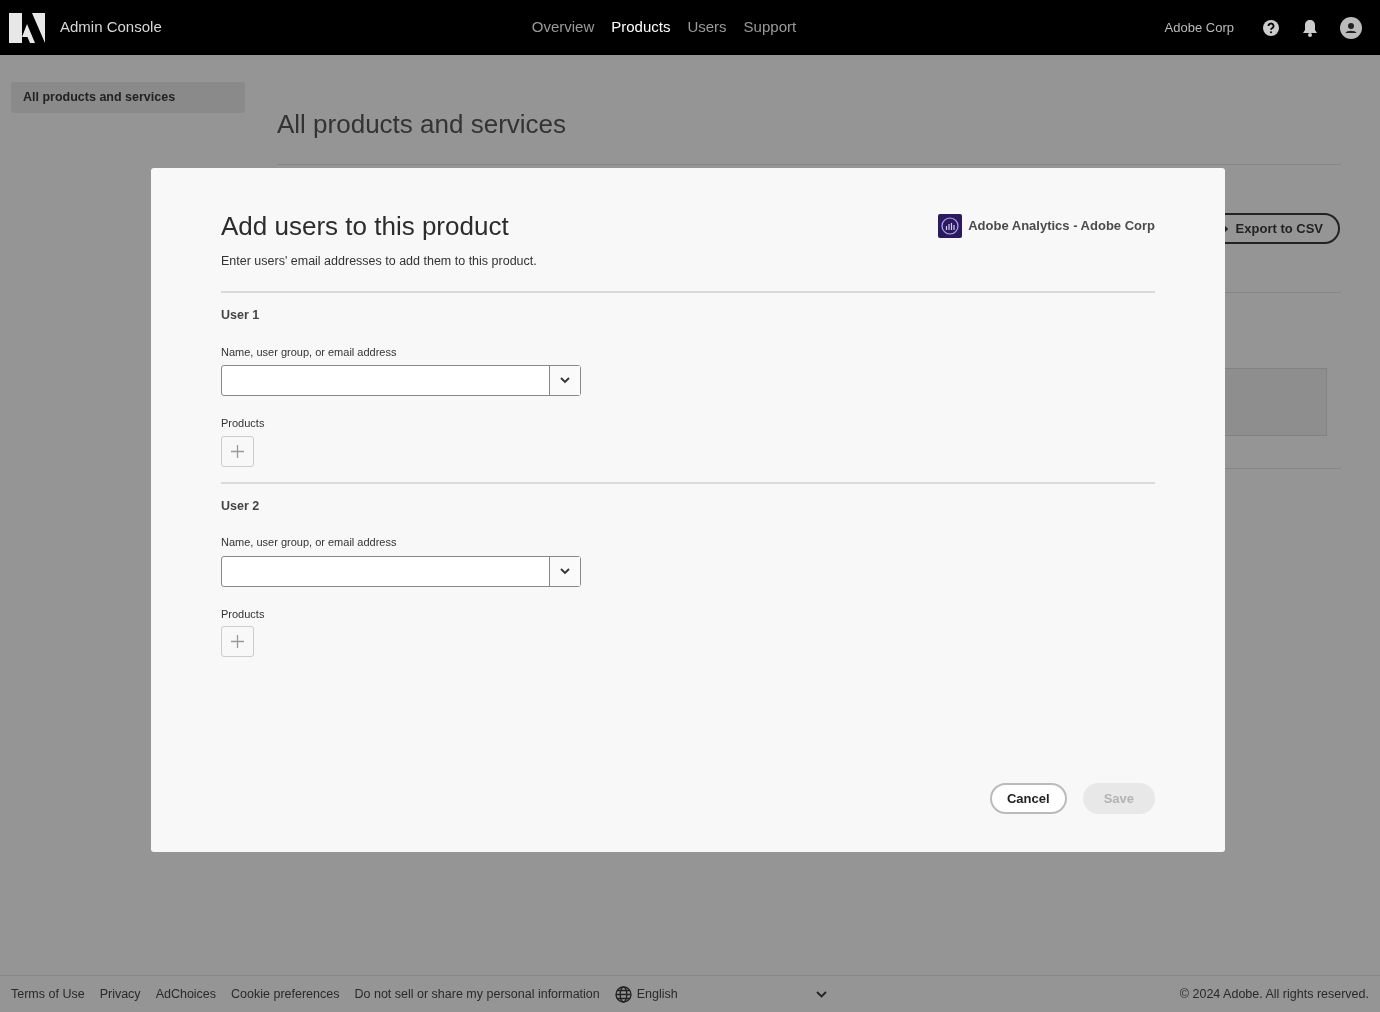 This screenshot has height=1012, width=1380. What do you see at coordinates (1274, 994) in the screenshot?
I see `copyright-text: © 2024 Adobe. All rights reserved.` at bounding box center [1274, 994].